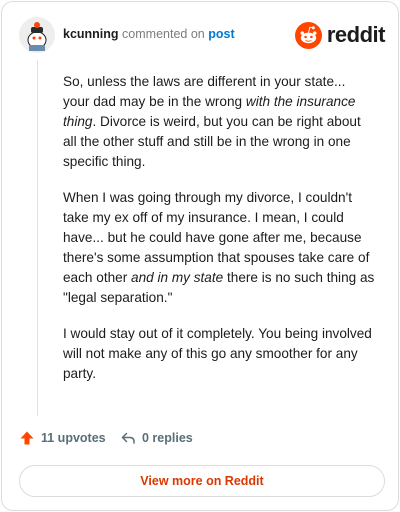  Describe the element at coordinates (308, 35) in the screenshot. I see `reddit-snoo-icon` at that location.